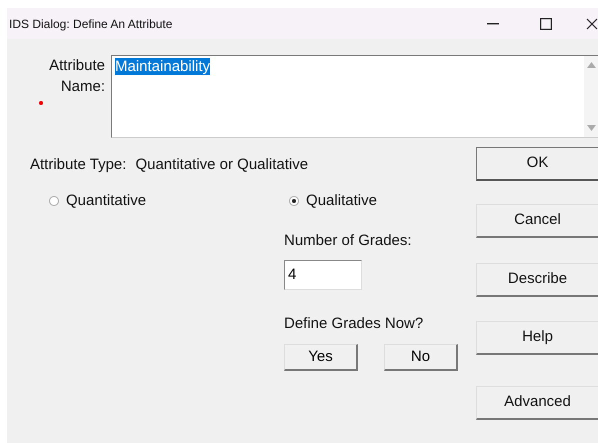  I want to click on dialog-button: Describe, so click(537, 280).